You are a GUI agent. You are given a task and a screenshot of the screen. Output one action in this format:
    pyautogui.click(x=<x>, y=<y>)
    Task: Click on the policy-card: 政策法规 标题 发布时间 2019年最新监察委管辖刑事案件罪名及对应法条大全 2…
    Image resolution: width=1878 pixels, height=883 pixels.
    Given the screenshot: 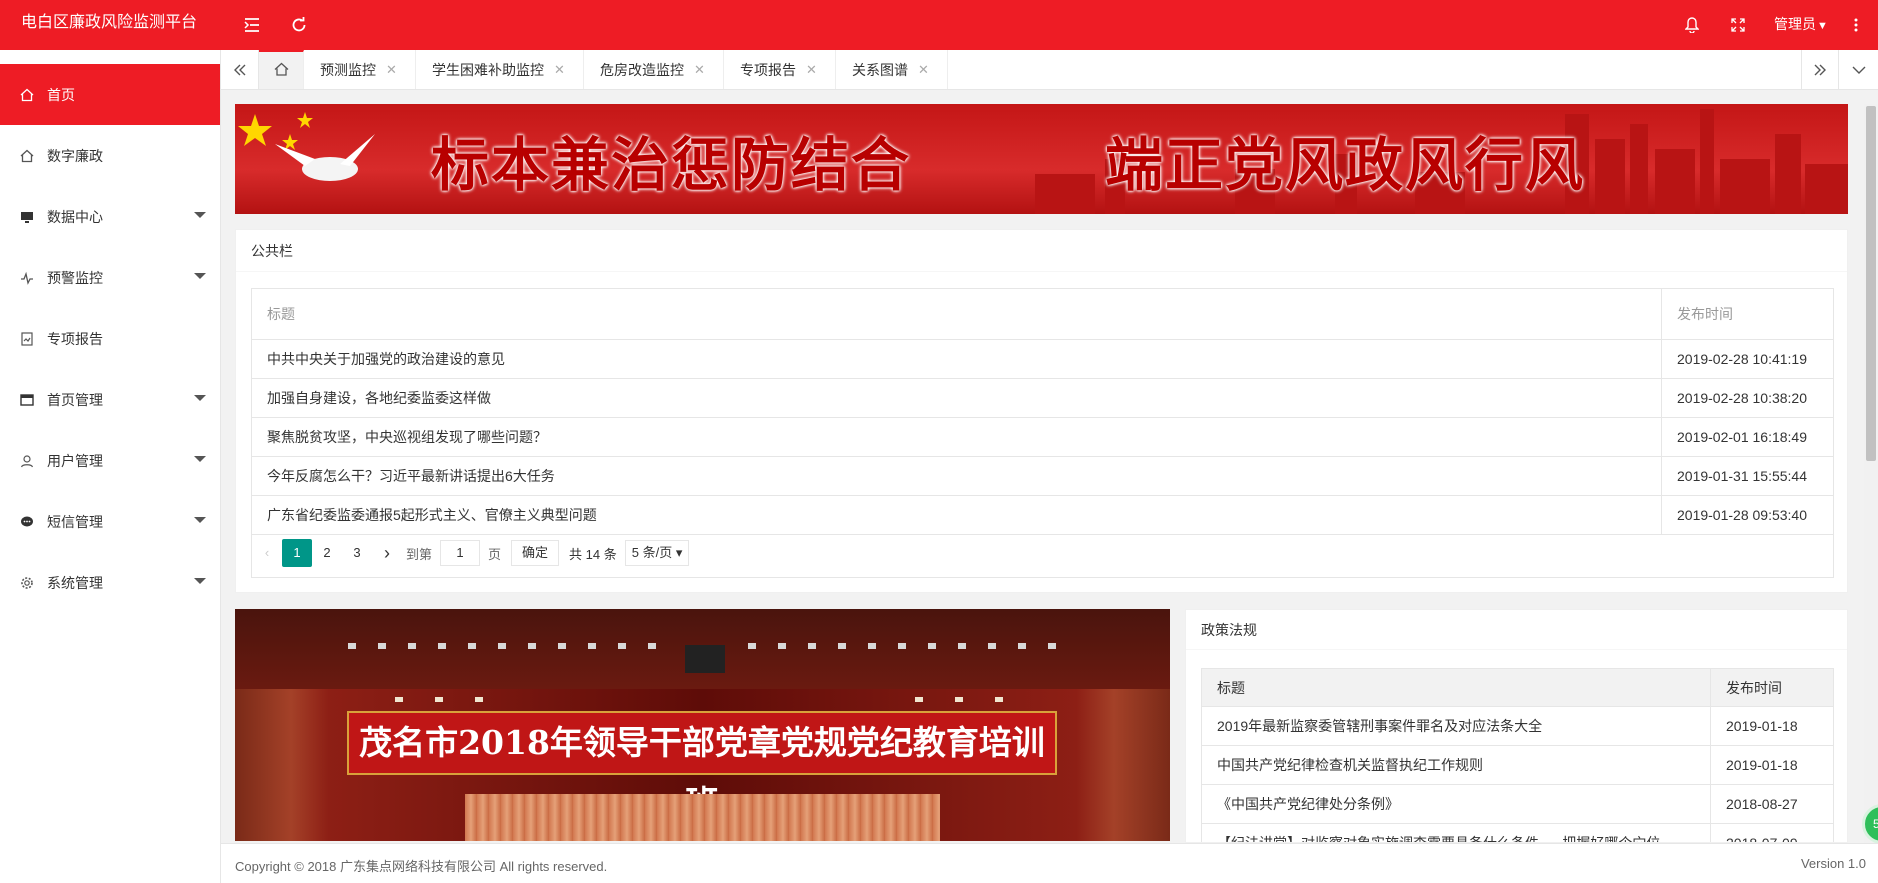 What is the action you would take?
    pyautogui.click(x=1516, y=726)
    